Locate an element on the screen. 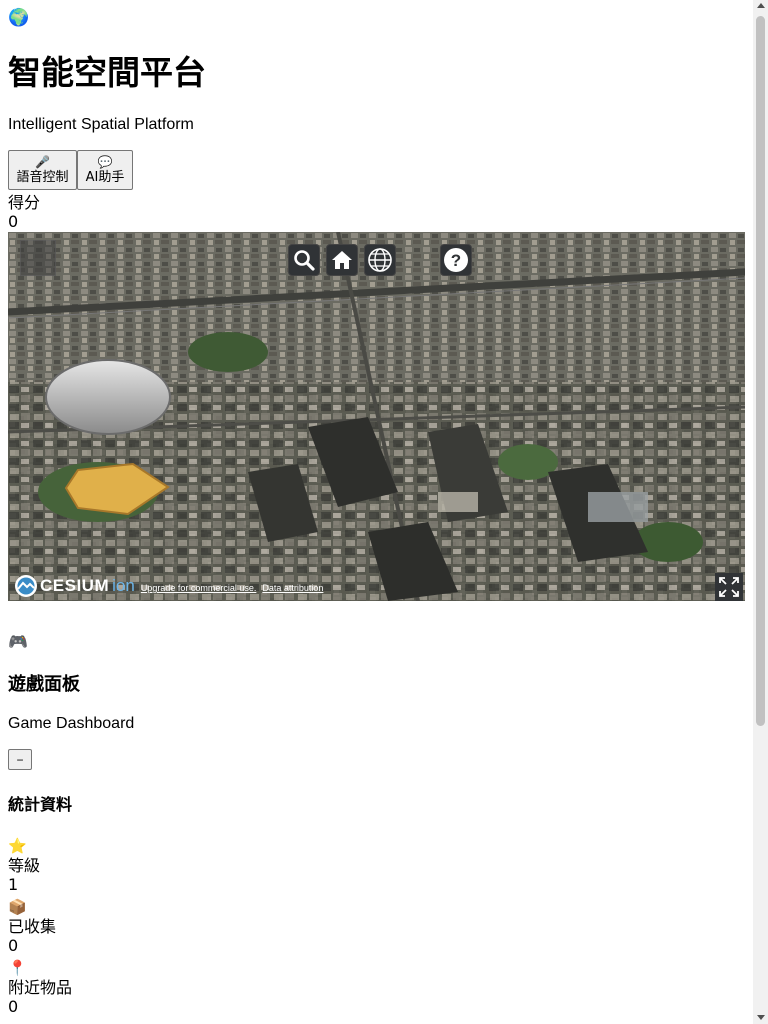  score-label: 得分 is located at coordinates (24, 202).